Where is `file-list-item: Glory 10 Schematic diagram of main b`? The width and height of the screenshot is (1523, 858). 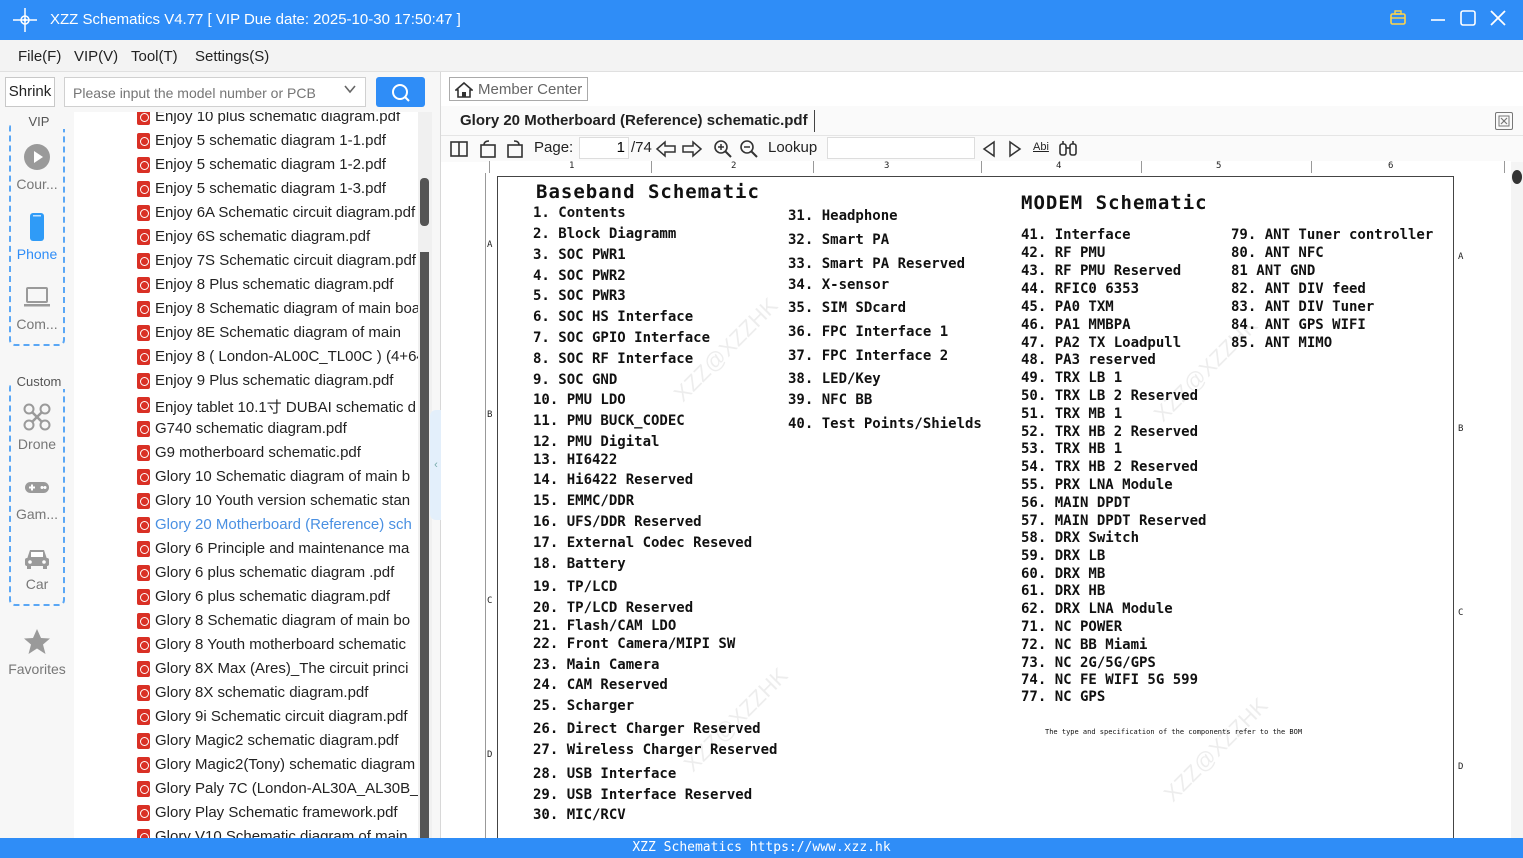 file-list-item: Glory 10 Schematic diagram of main b is located at coordinates (276, 477).